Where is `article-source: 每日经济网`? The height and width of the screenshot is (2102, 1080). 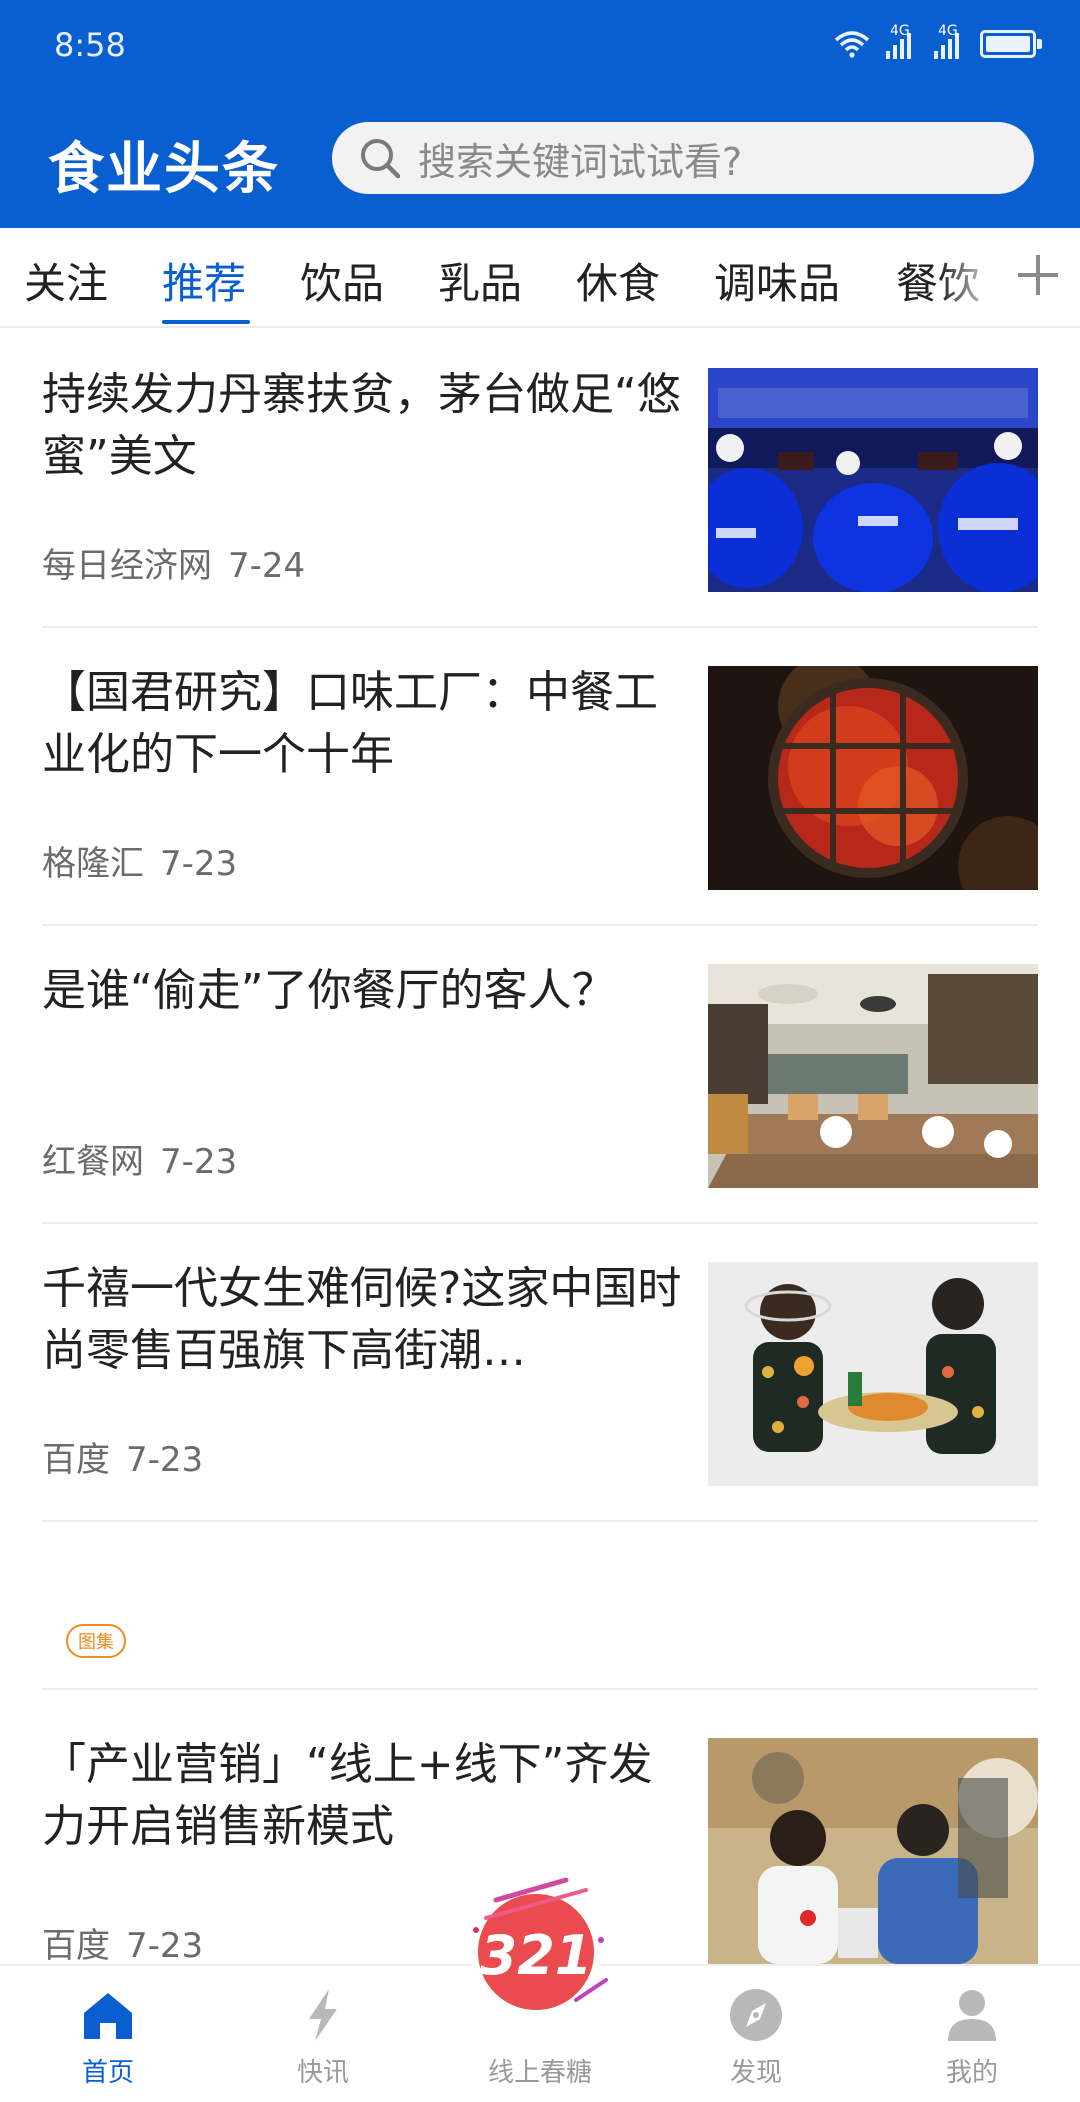
article-source: 每日经济网 is located at coordinates (127, 566).